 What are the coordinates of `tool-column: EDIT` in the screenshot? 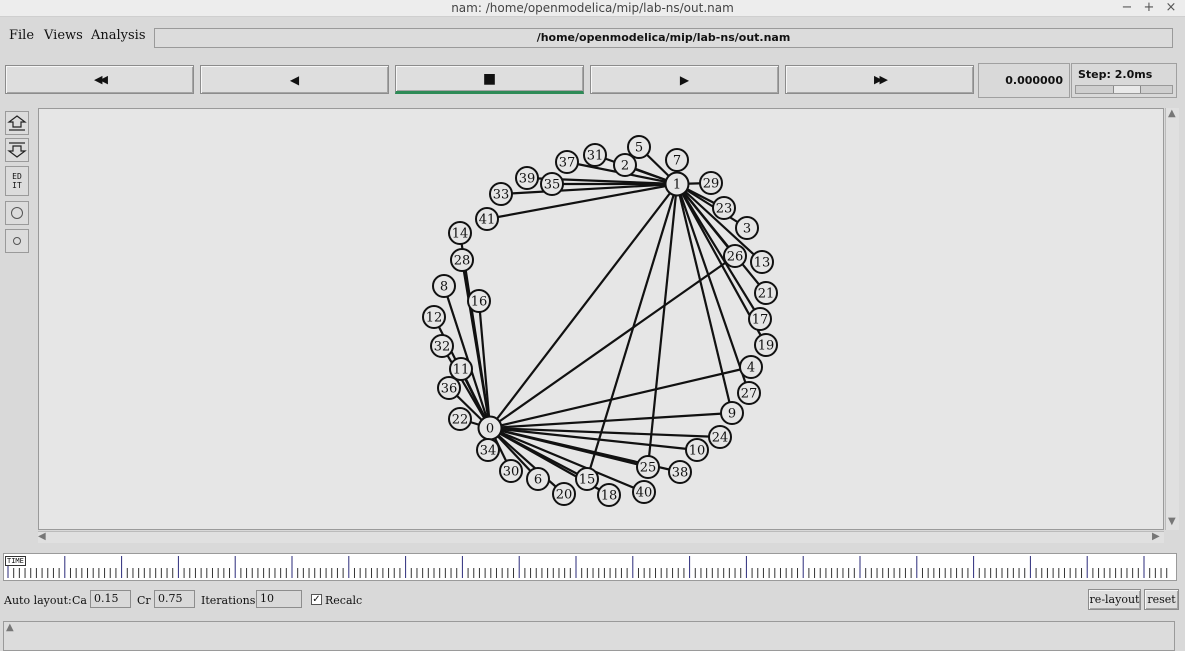 It's located at (16, 324).